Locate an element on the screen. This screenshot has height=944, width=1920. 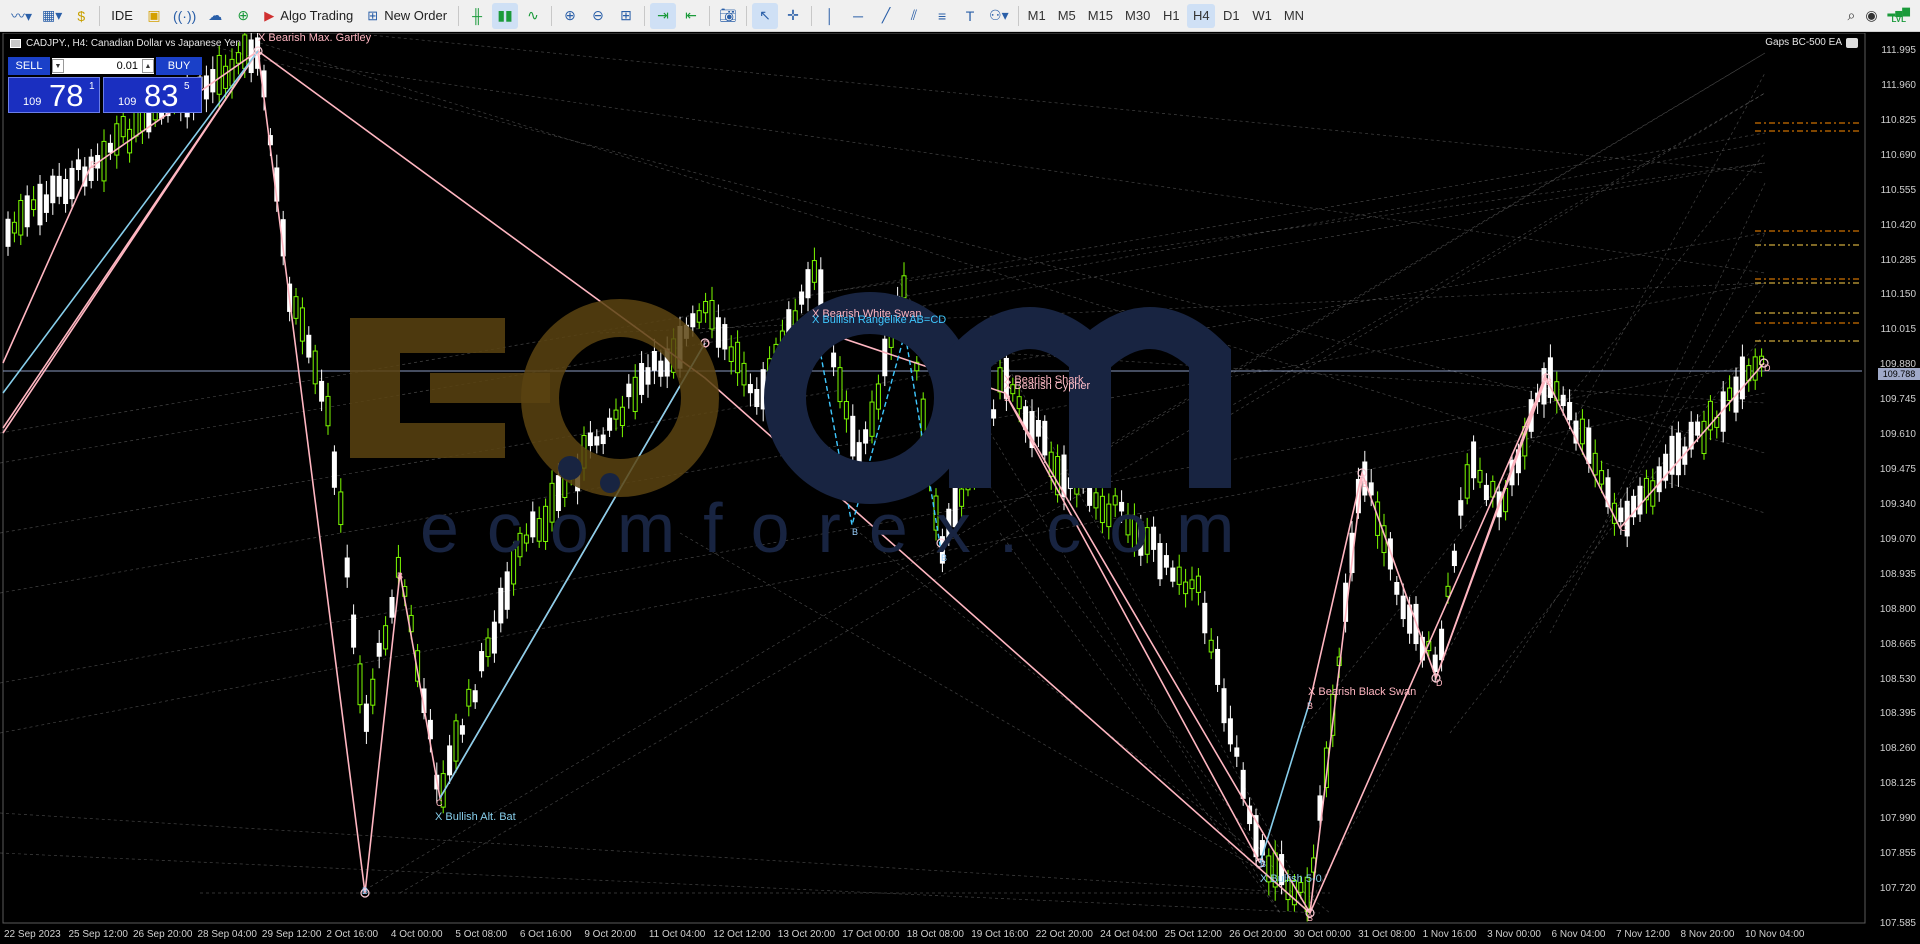
pattern-label-bearish-max-gartley: X Bearish Max. Gartley is located at coordinates (314, 38).